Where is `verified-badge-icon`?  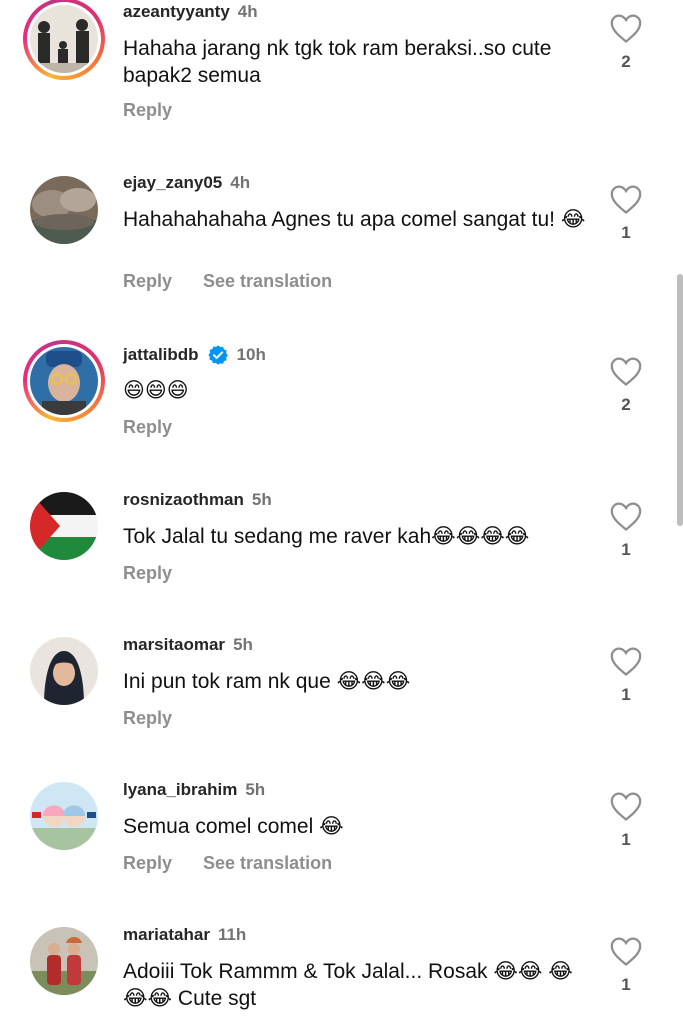 verified-badge-icon is located at coordinates (217, 355).